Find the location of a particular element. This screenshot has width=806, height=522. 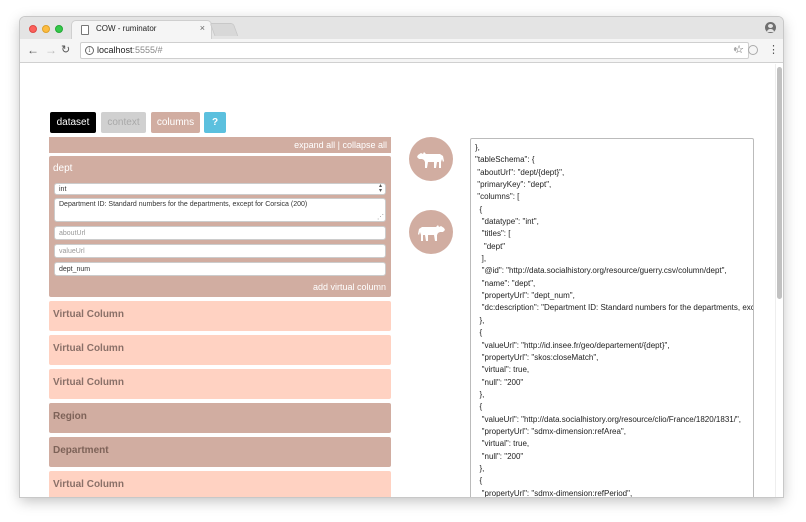

json-line: "titles": [ is located at coordinates (493, 234).